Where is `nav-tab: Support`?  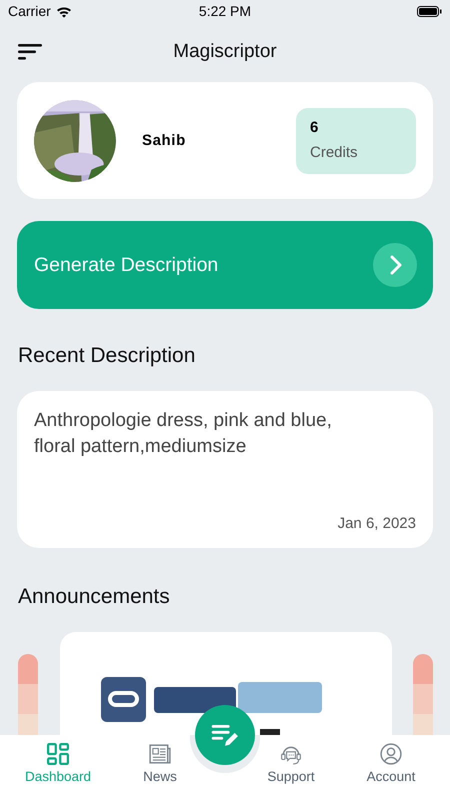
nav-tab: Support is located at coordinates (291, 763).